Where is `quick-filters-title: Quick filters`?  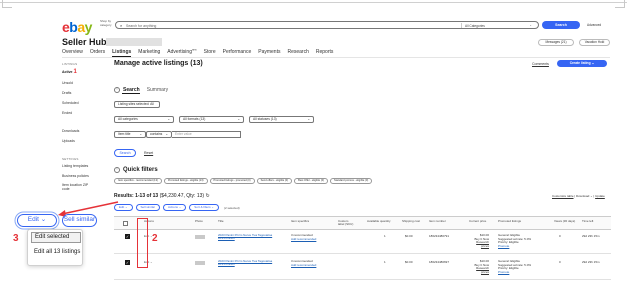 quick-filters-title: Quick filters is located at coordinates (140, 170).